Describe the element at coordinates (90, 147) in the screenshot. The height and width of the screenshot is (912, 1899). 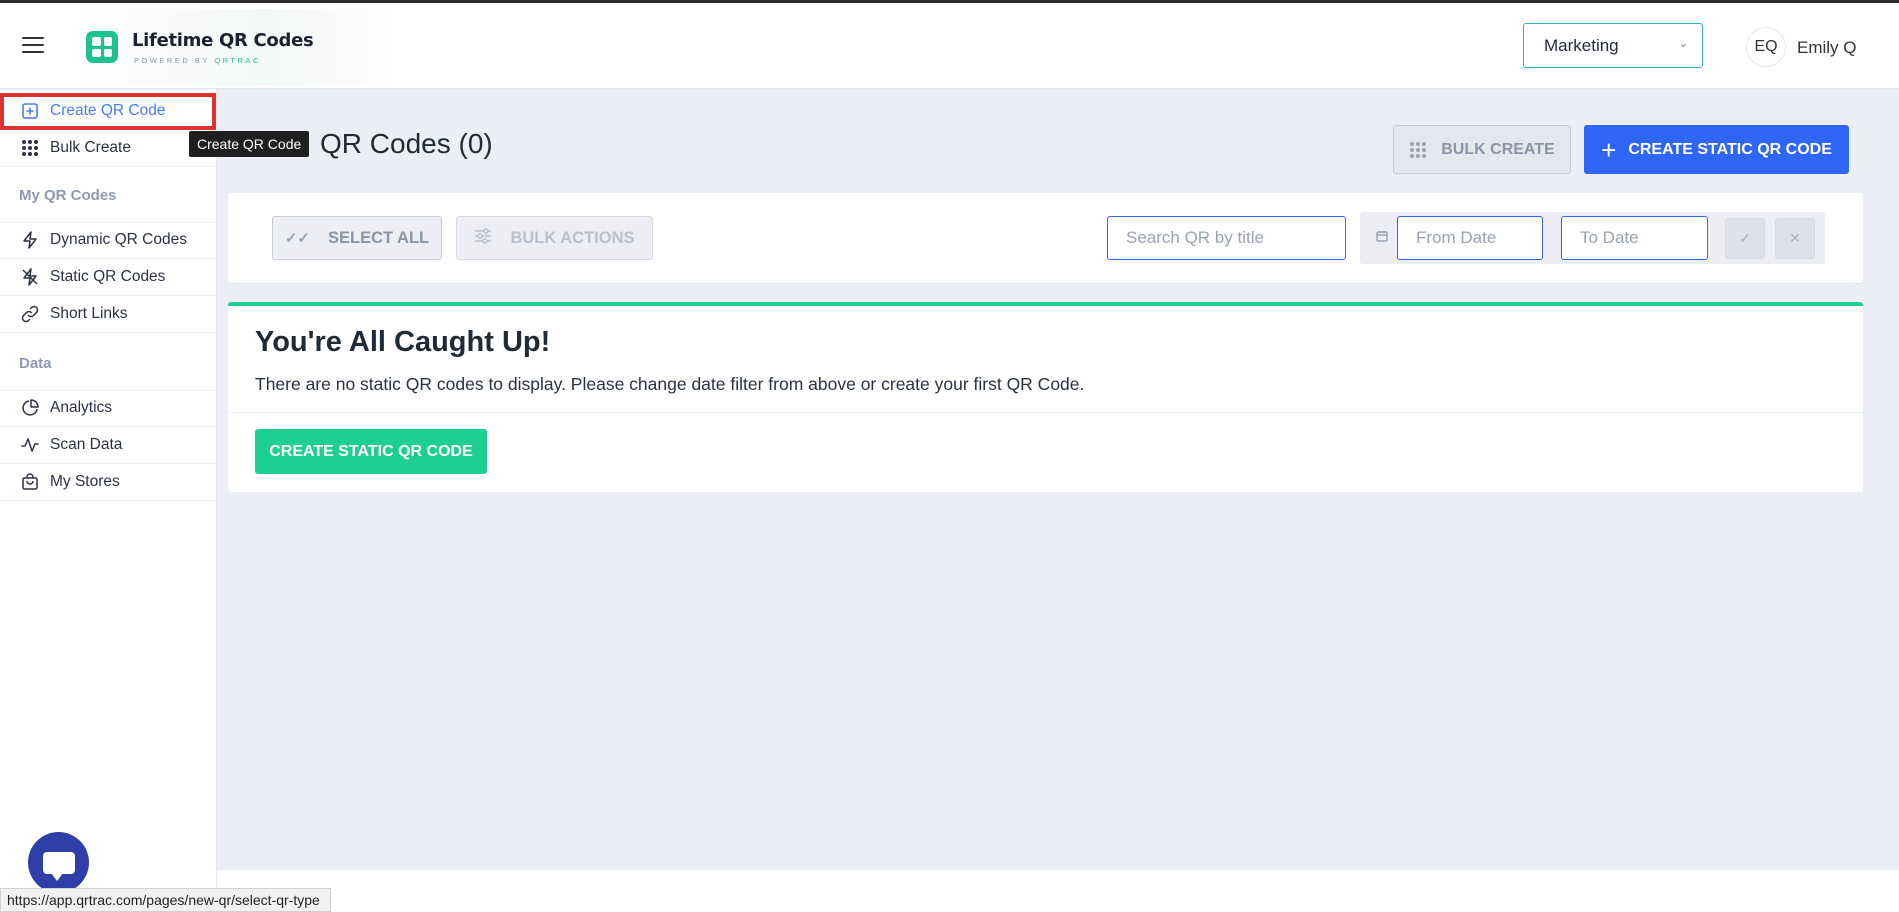
I see `sidebar-item-label: Bulk Create` at that location.